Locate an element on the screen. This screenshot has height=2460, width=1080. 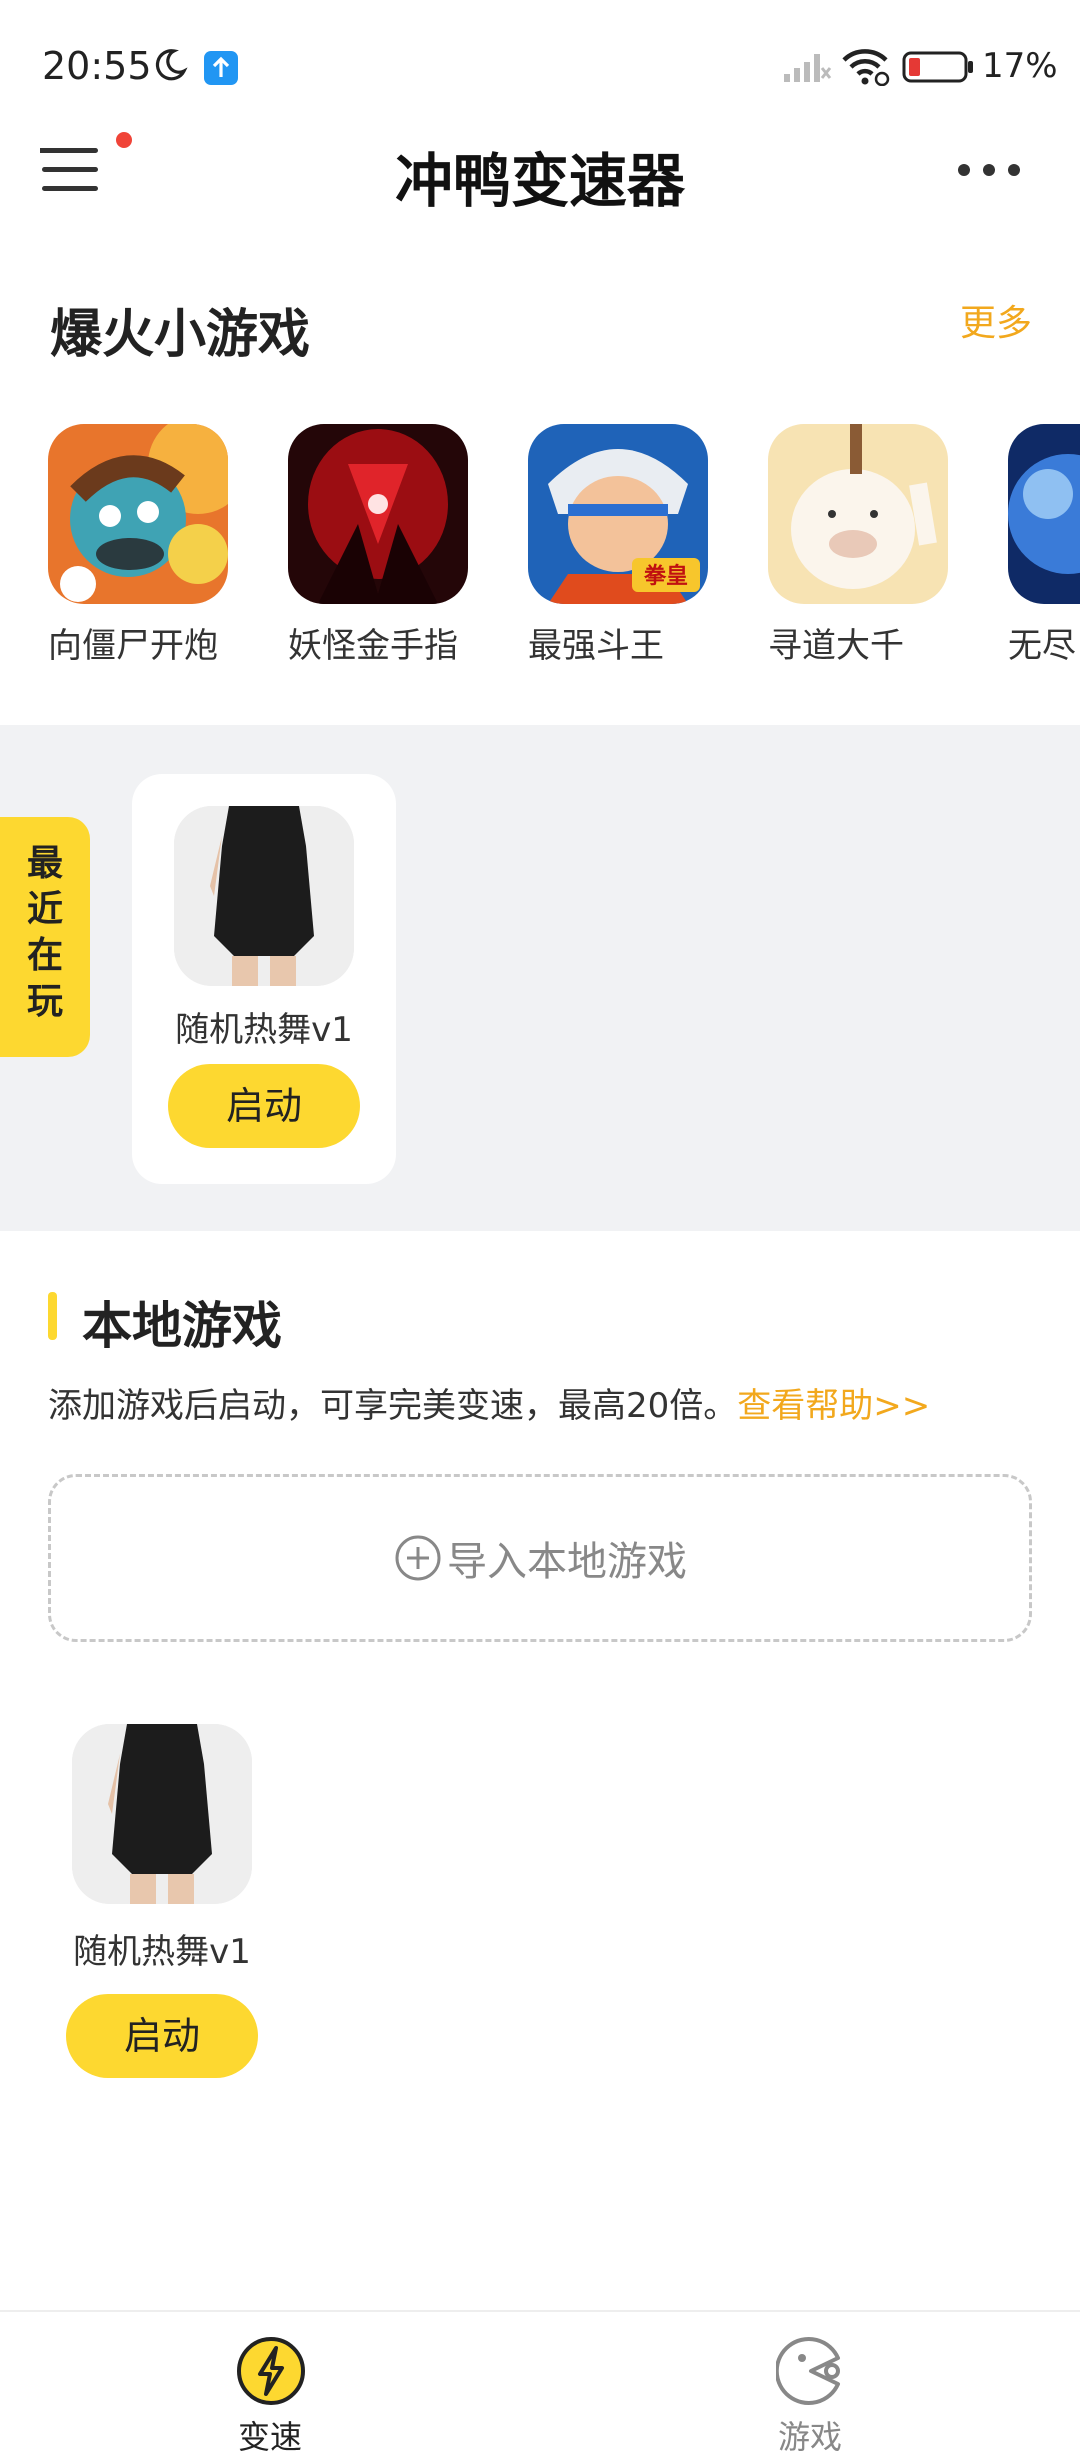
game-icon-zombie is located at coordinates (138, 514).